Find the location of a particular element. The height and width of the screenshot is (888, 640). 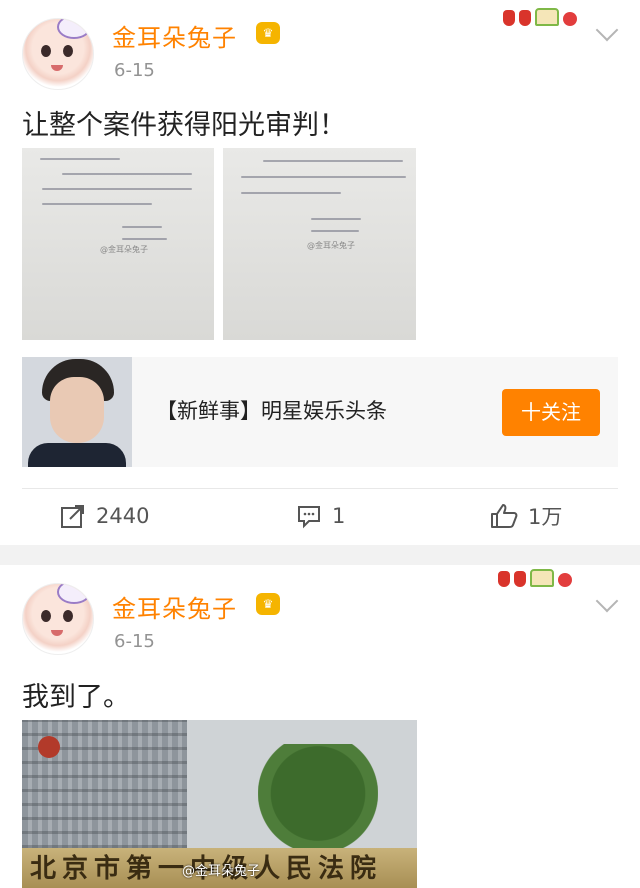

post-image-court: 北京市第一中级人民法院 @金耳朵兔子 is located at coordinates (219, 804).